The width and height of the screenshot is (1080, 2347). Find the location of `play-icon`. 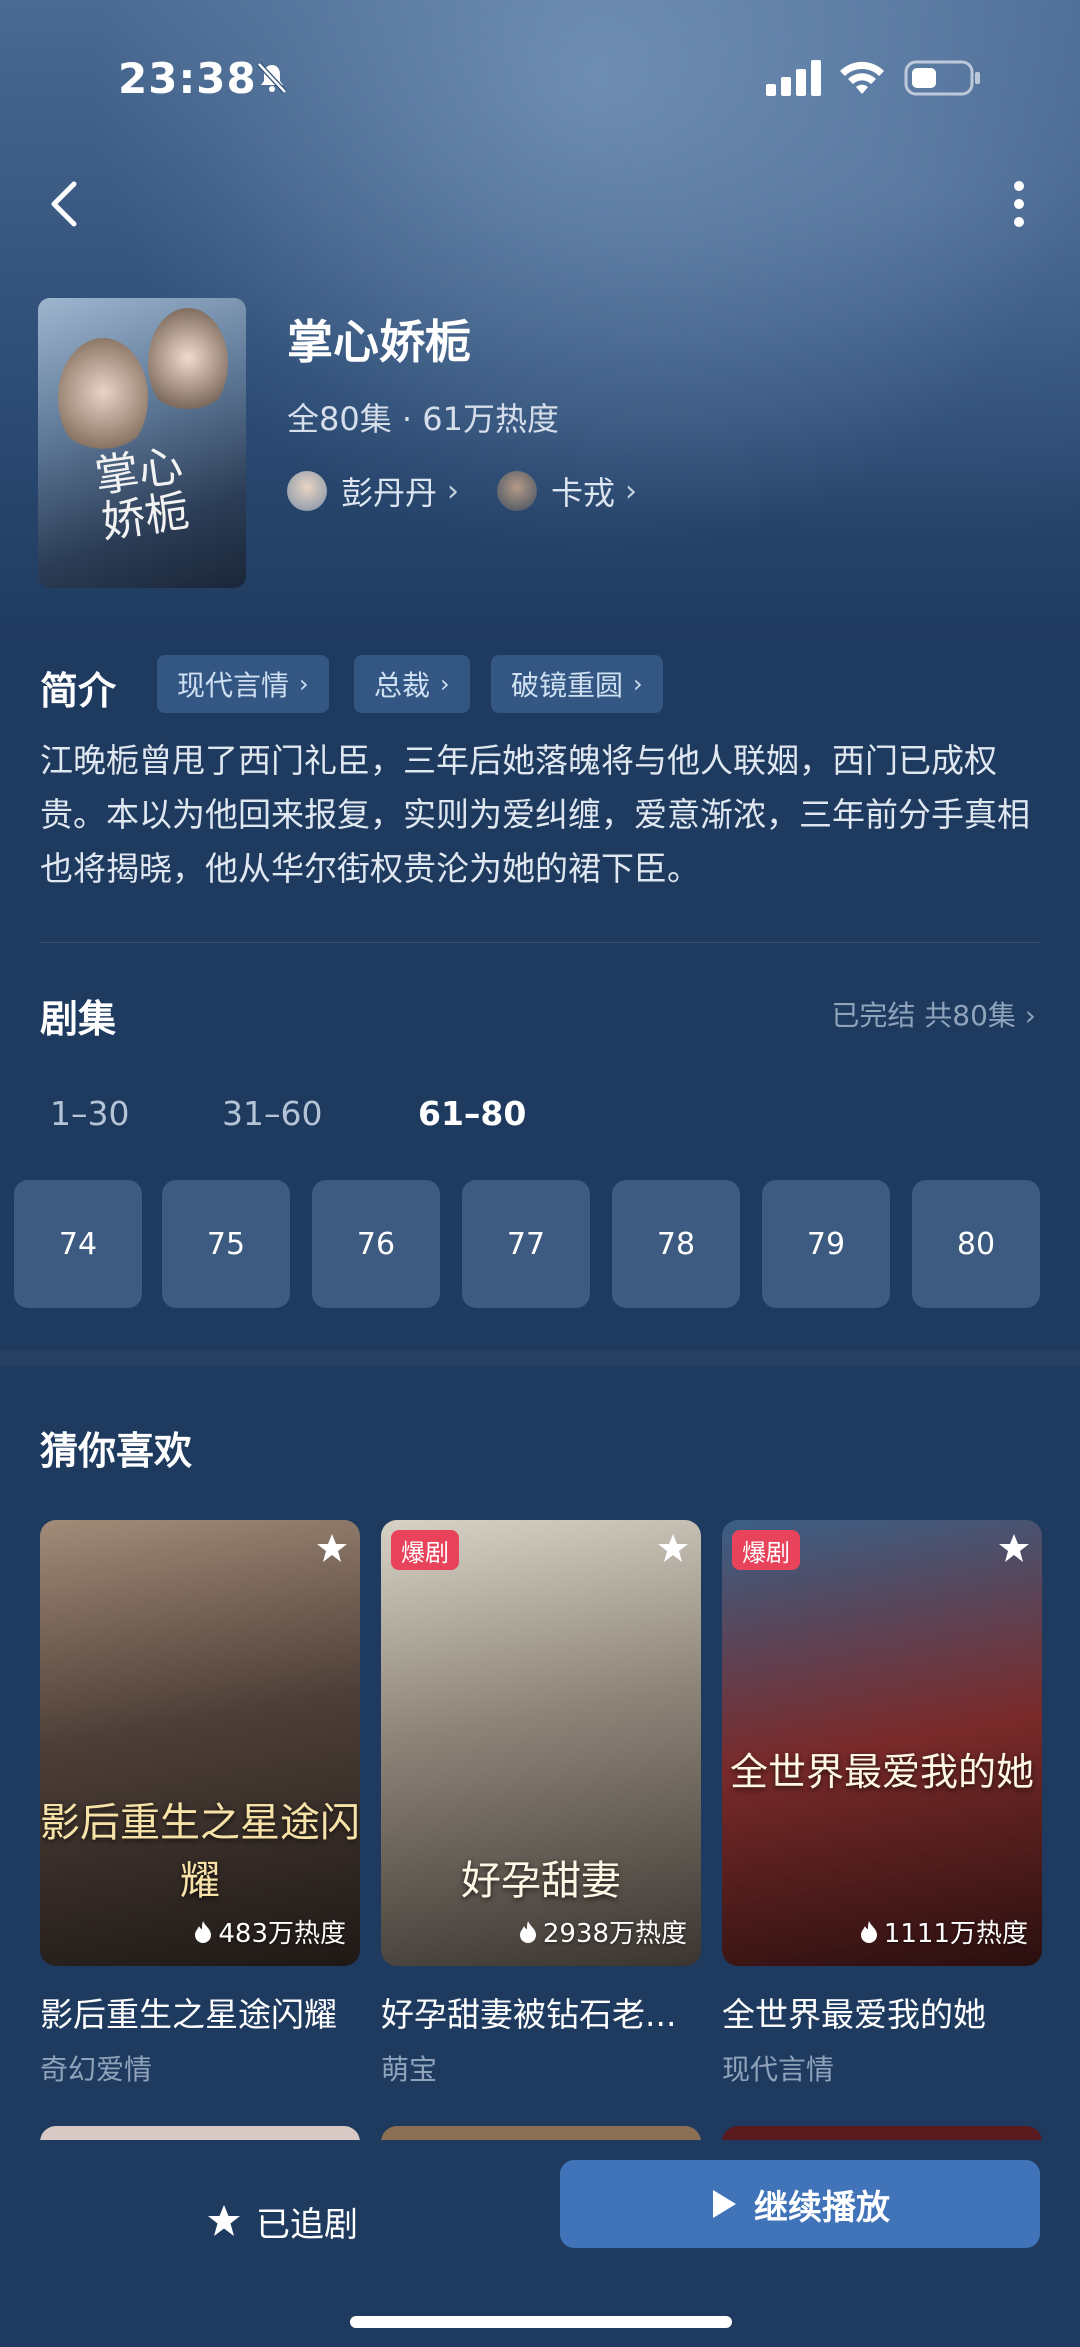

play-icon is located at coordinates (724, 2204).